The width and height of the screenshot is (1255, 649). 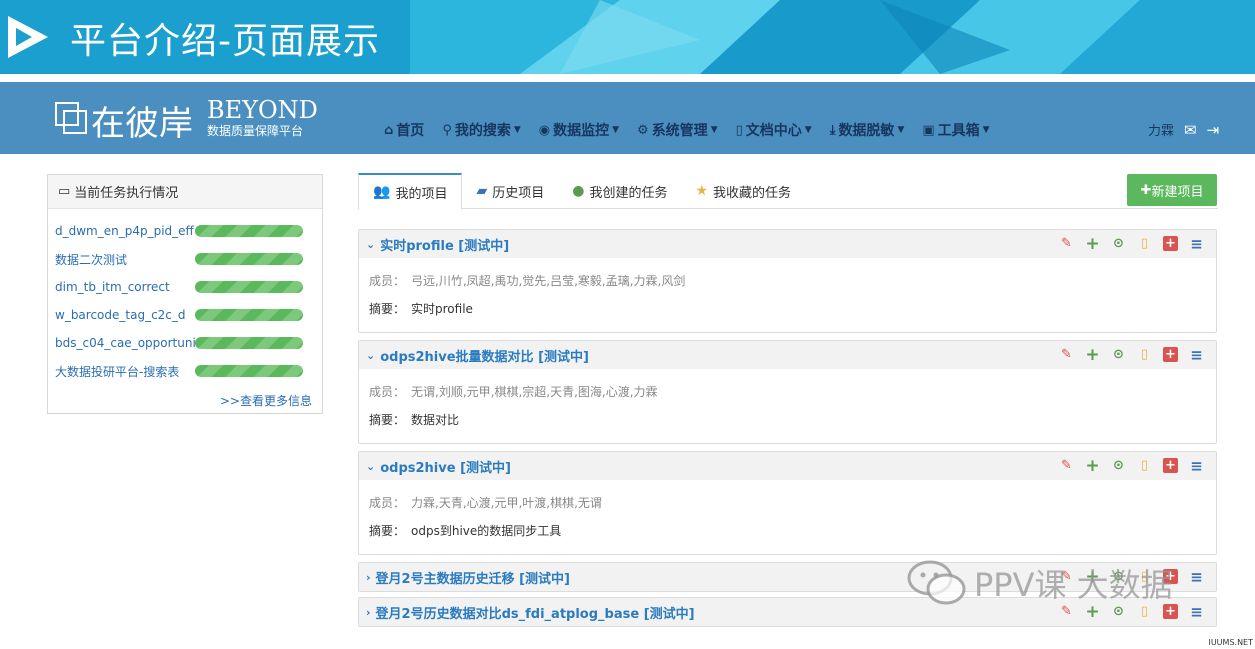 What do you see at coordinates (387, 530) in the screenshot?
I see `summary-label: 摘要：` at bounding box center [387, 530].